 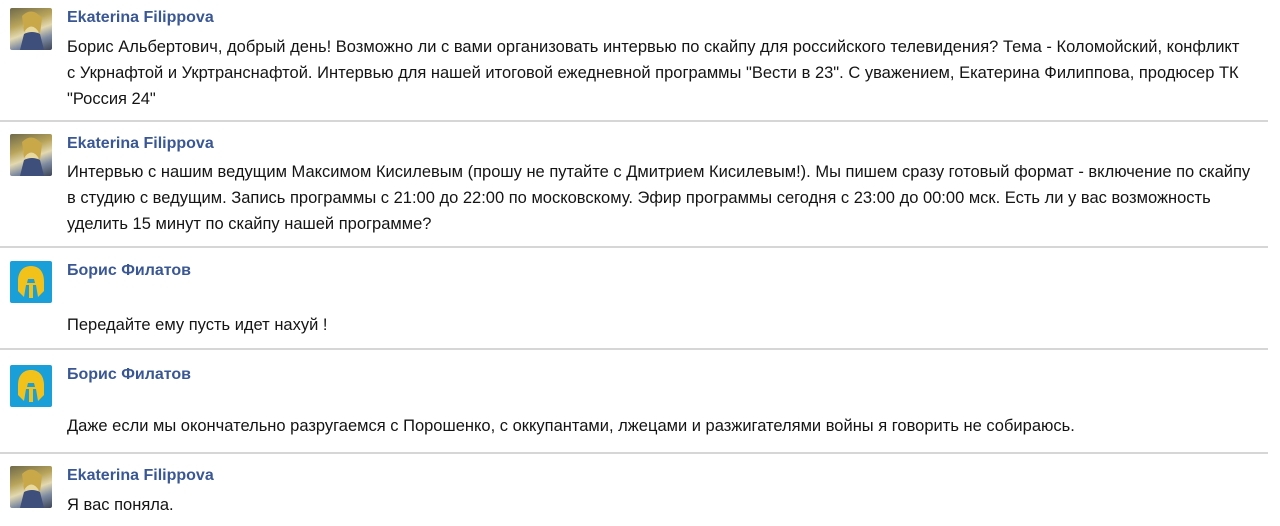 What do you see at coordinates (640, 490) in the screenshot?
I see `message-item: Ekaterina Filippova Я вас поняла.` at bounding box center [640, 490].